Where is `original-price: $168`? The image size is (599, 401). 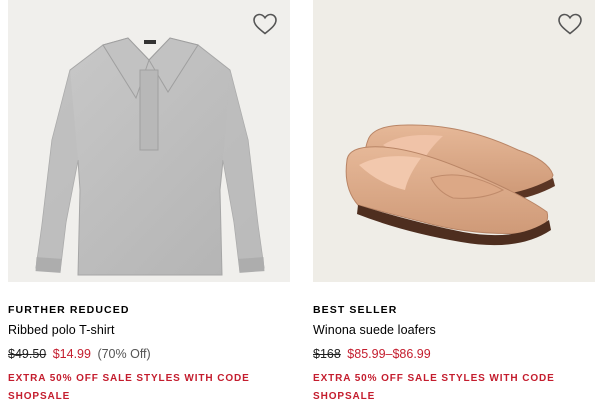 original-price: $168 is located at coordinates (327, 354).